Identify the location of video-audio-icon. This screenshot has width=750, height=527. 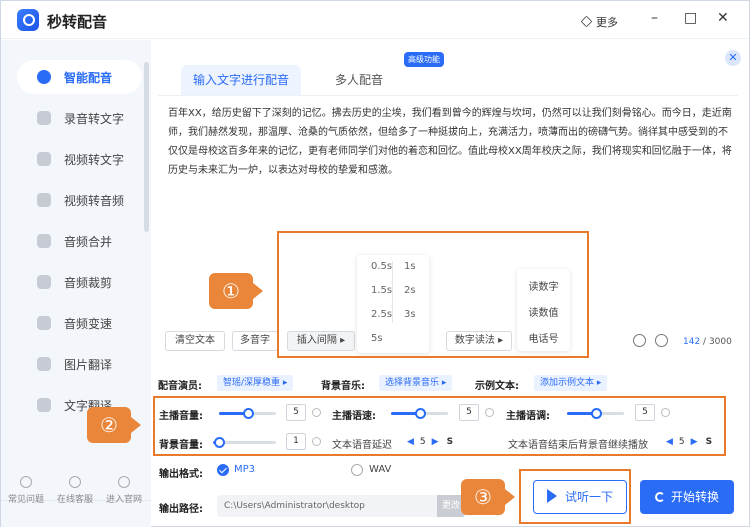
(44, 200).